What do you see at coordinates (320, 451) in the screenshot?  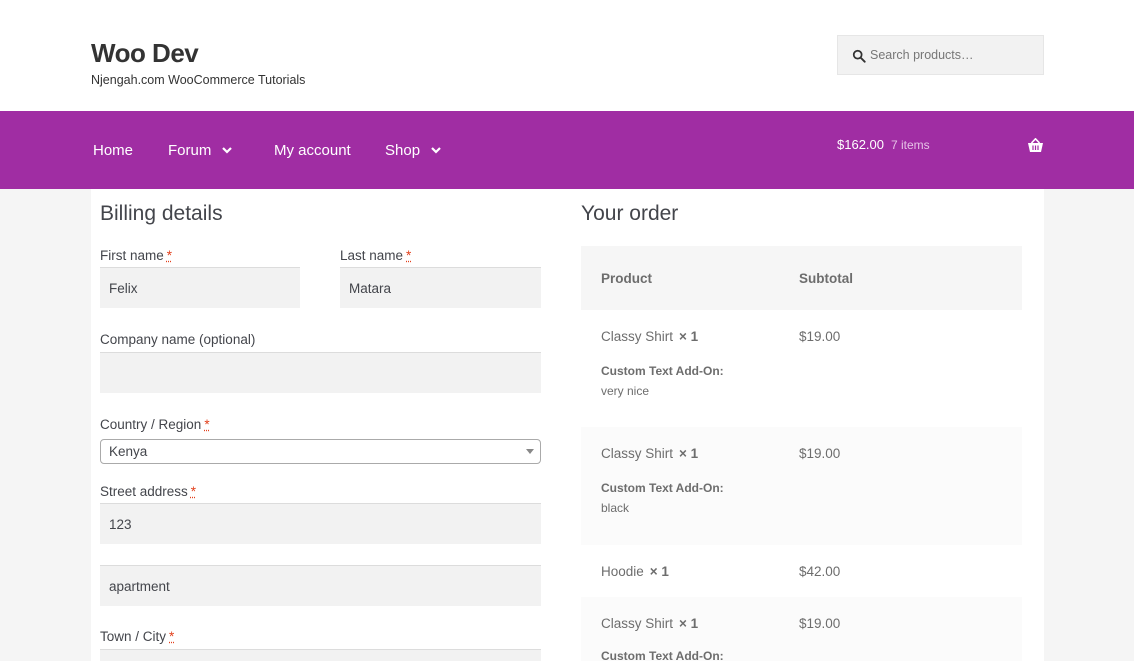 I see `country-select: Kenya` at bounding box center [320, 451].